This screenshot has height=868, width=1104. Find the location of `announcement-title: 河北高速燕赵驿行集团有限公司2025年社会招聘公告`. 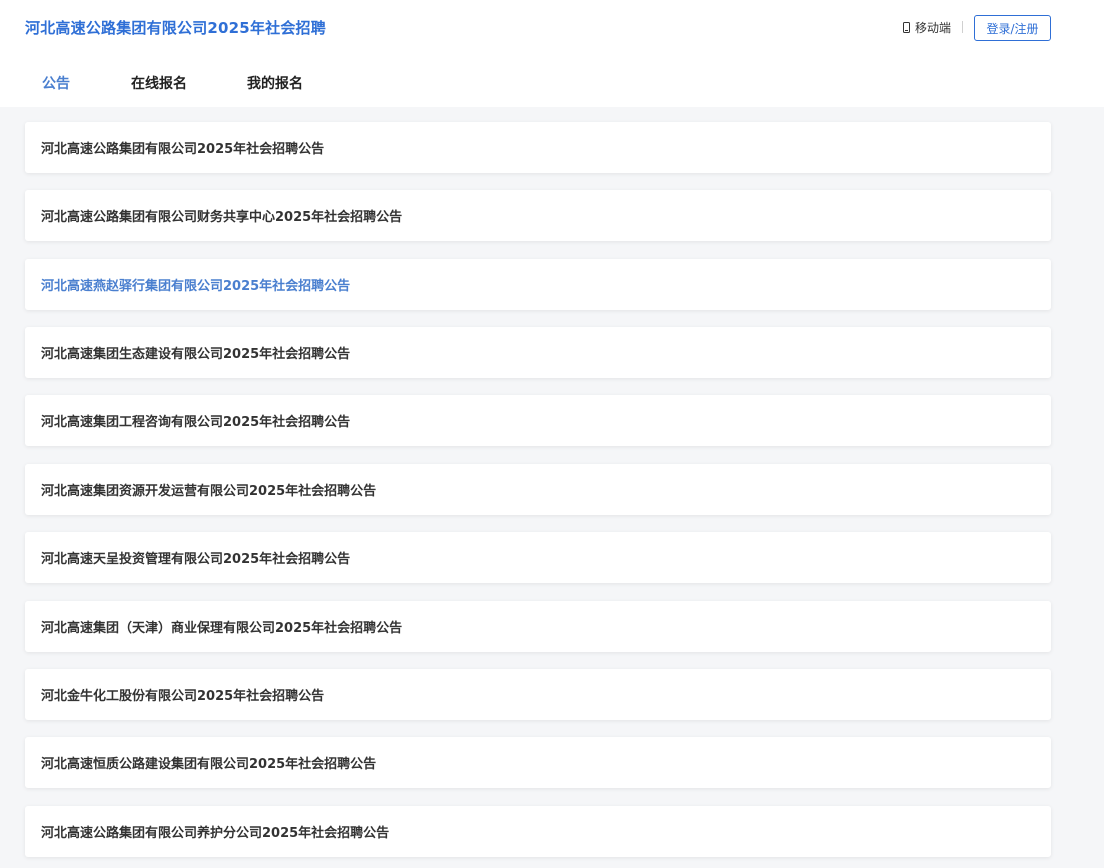

announcement-title: 河北高速燕赵驿行集团有限公司2025年社会招聘公告 is located at coordinates (196, 286).